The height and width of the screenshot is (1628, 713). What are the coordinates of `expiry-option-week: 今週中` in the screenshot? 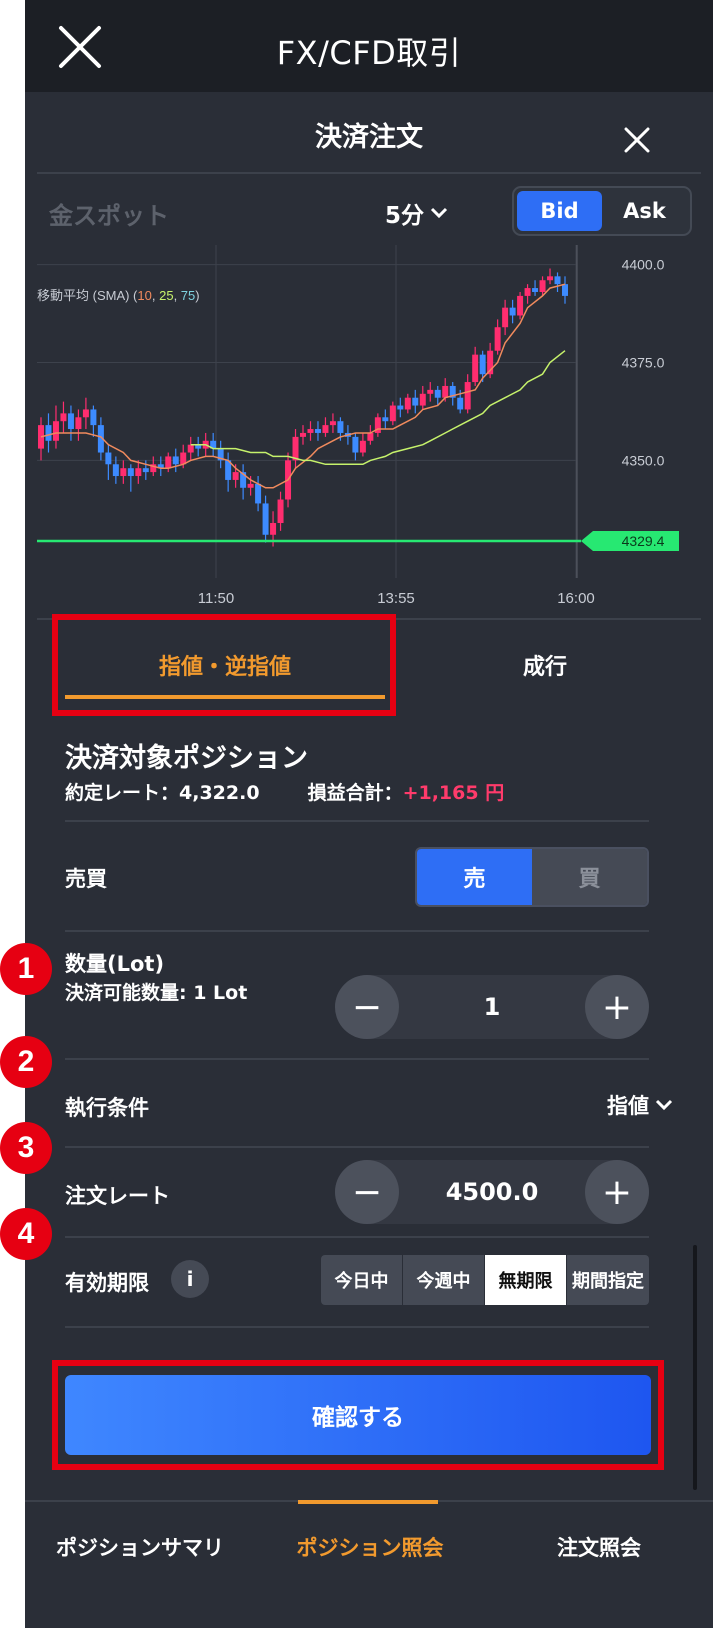 It's located at (444, 1280).